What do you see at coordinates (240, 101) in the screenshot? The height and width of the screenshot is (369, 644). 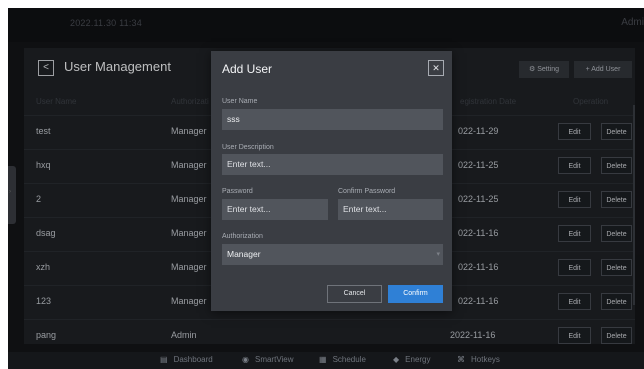 I see `user-name-label: User Name` at bounding box center [240, 101].